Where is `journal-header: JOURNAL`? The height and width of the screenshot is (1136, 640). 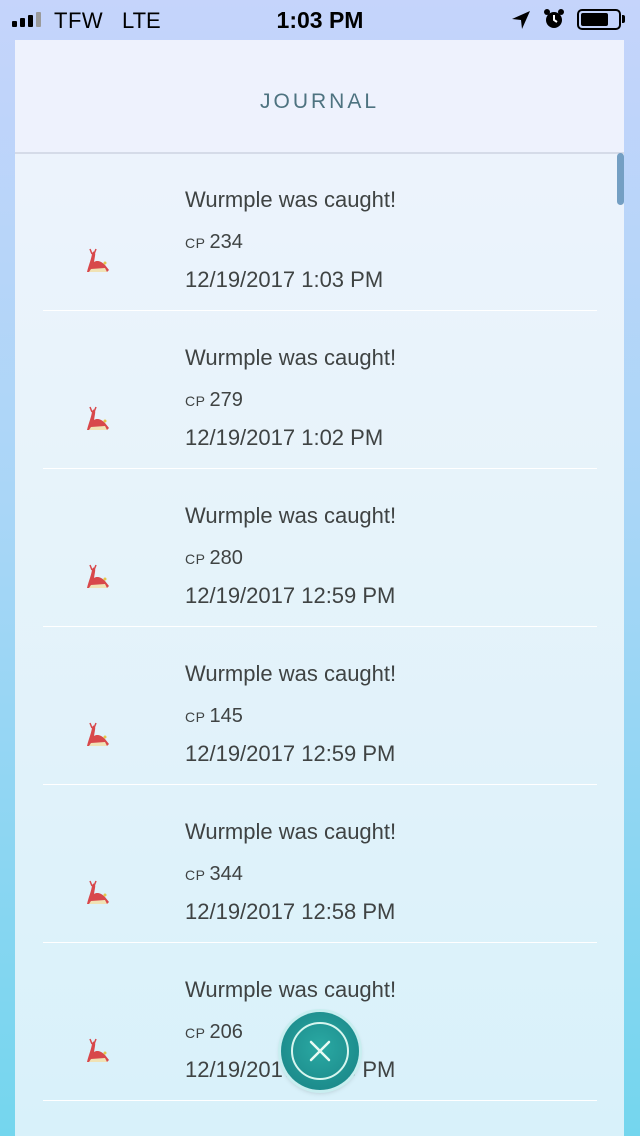 journal-header: JOURNAL is located at coordinates (319, 97).